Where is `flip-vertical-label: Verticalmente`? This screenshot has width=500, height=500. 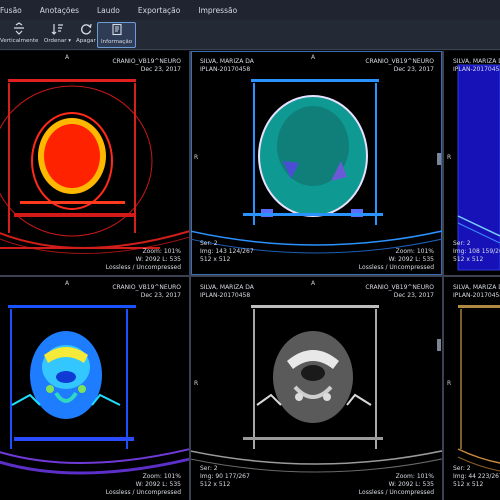
flip-vertical-label: Verticalmente is located at coordinates (19, 41).